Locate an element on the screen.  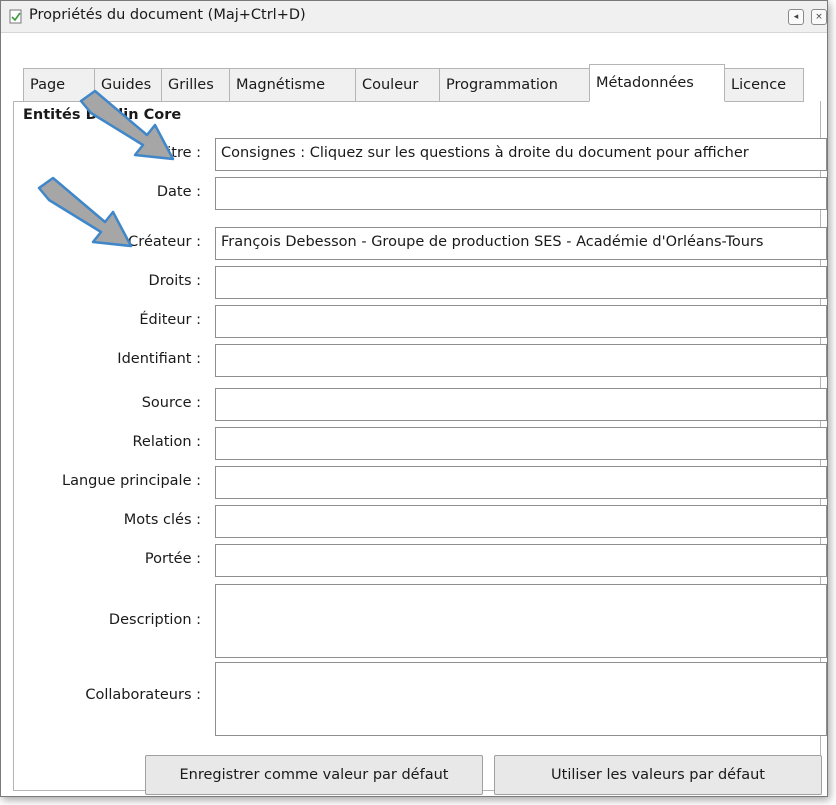
source-field is located at coordinates (521, 404).